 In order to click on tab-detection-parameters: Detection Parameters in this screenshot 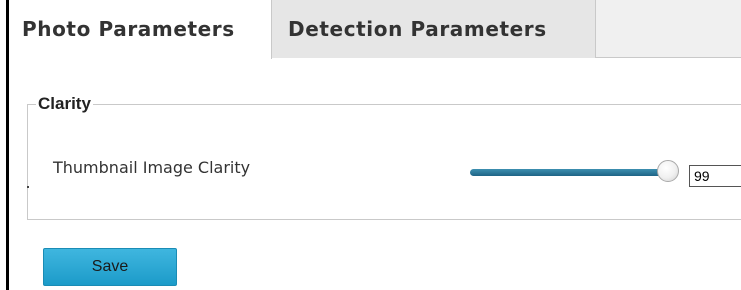, I will do `click(434, 29)`.